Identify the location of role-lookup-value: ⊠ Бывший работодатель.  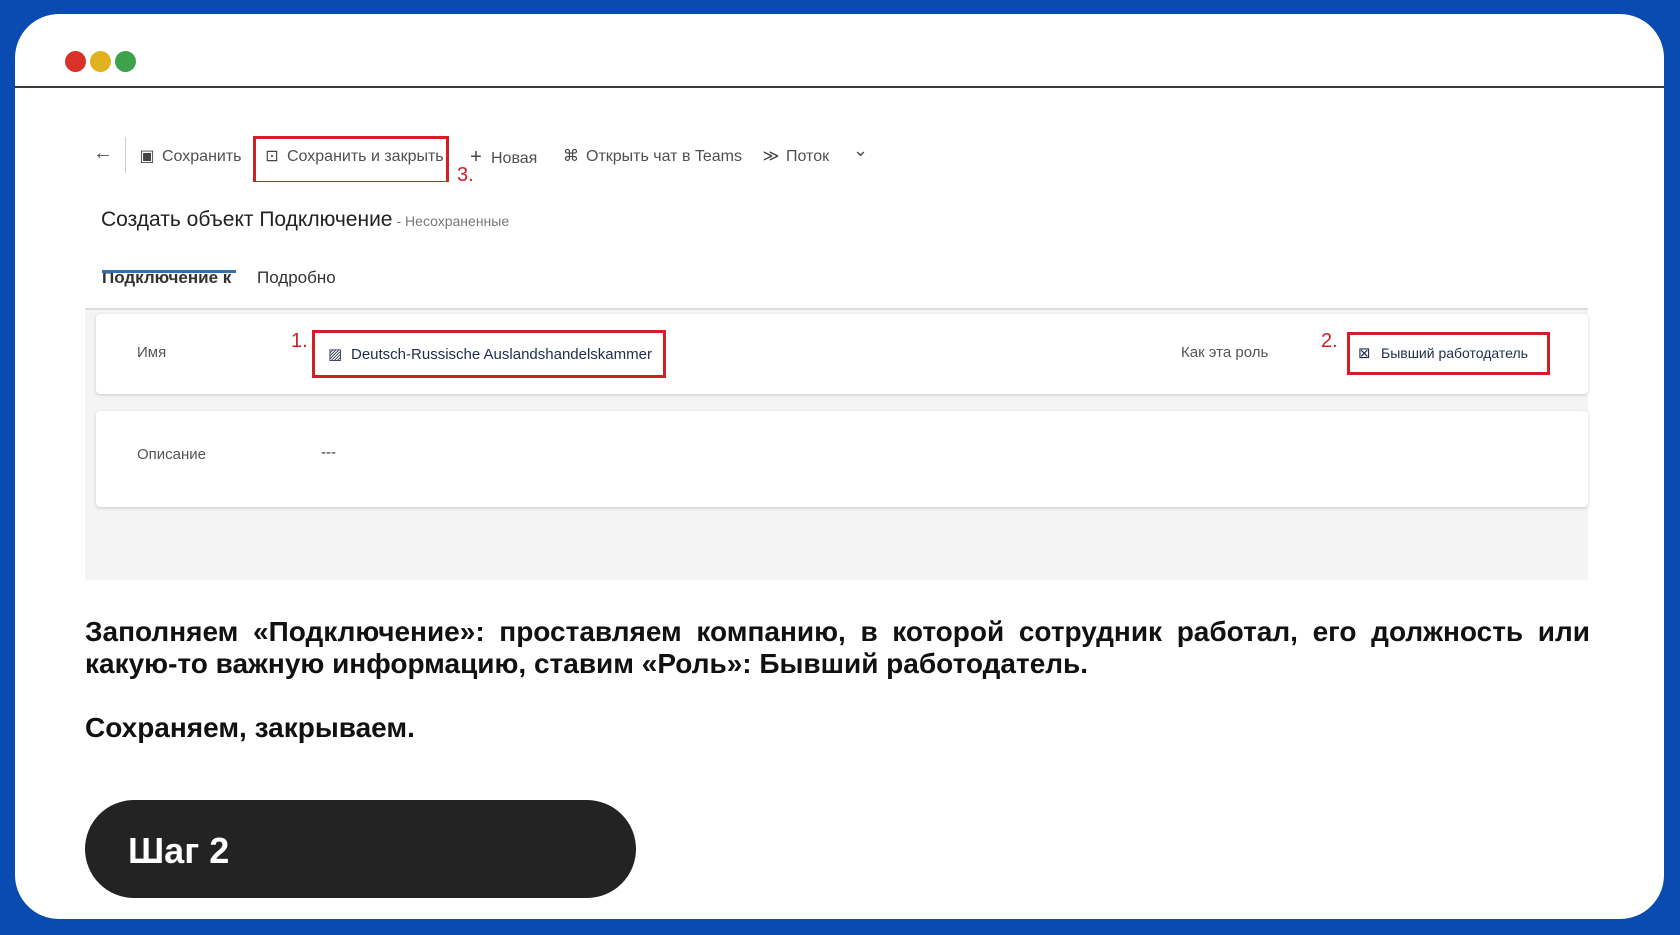
(1443, 353).